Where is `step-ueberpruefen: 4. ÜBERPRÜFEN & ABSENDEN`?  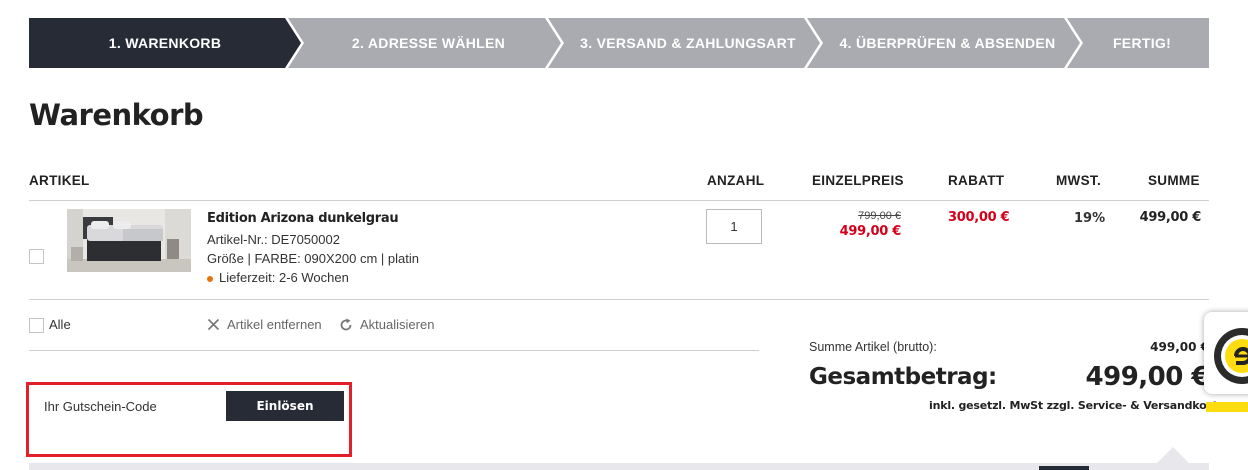 step-ueberpruefen: 4. ÜBERPRÜFEN & ABSENDEN is located at coordinates (943, 43).